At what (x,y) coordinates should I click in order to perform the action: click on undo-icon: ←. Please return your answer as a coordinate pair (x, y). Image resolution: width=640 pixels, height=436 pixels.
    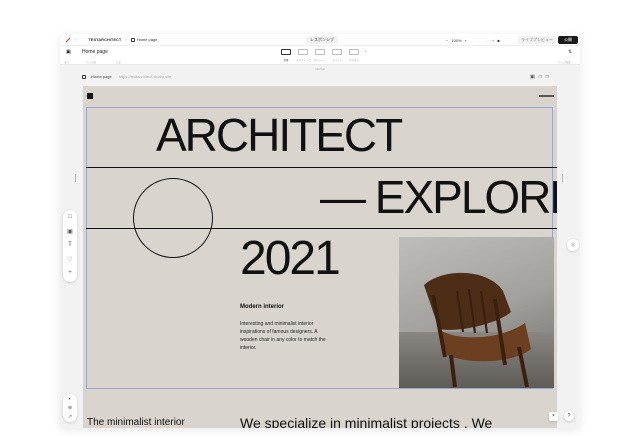
    Looking at the image, I should click on (480, 40).